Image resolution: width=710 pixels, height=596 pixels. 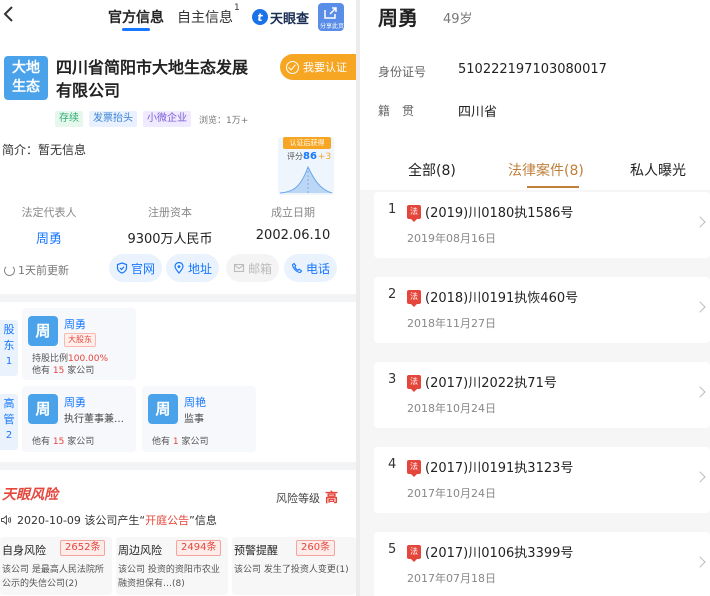 I want to click on case-item: 3 法 (2017)川2022执71号 2018年10月24日, so click(x=542, y=395).